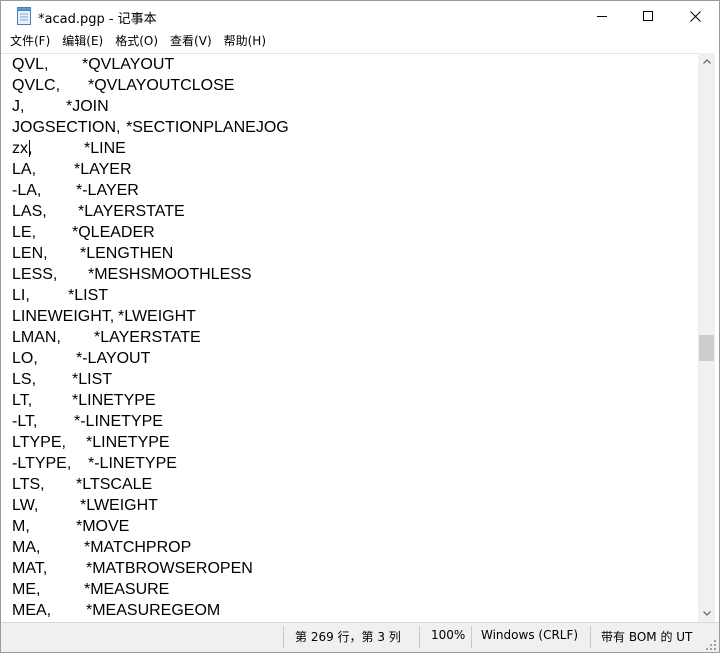 The height and width of the screenshot is (653, 720). I want to click on vertical-scrollbar, so click(706, 337).